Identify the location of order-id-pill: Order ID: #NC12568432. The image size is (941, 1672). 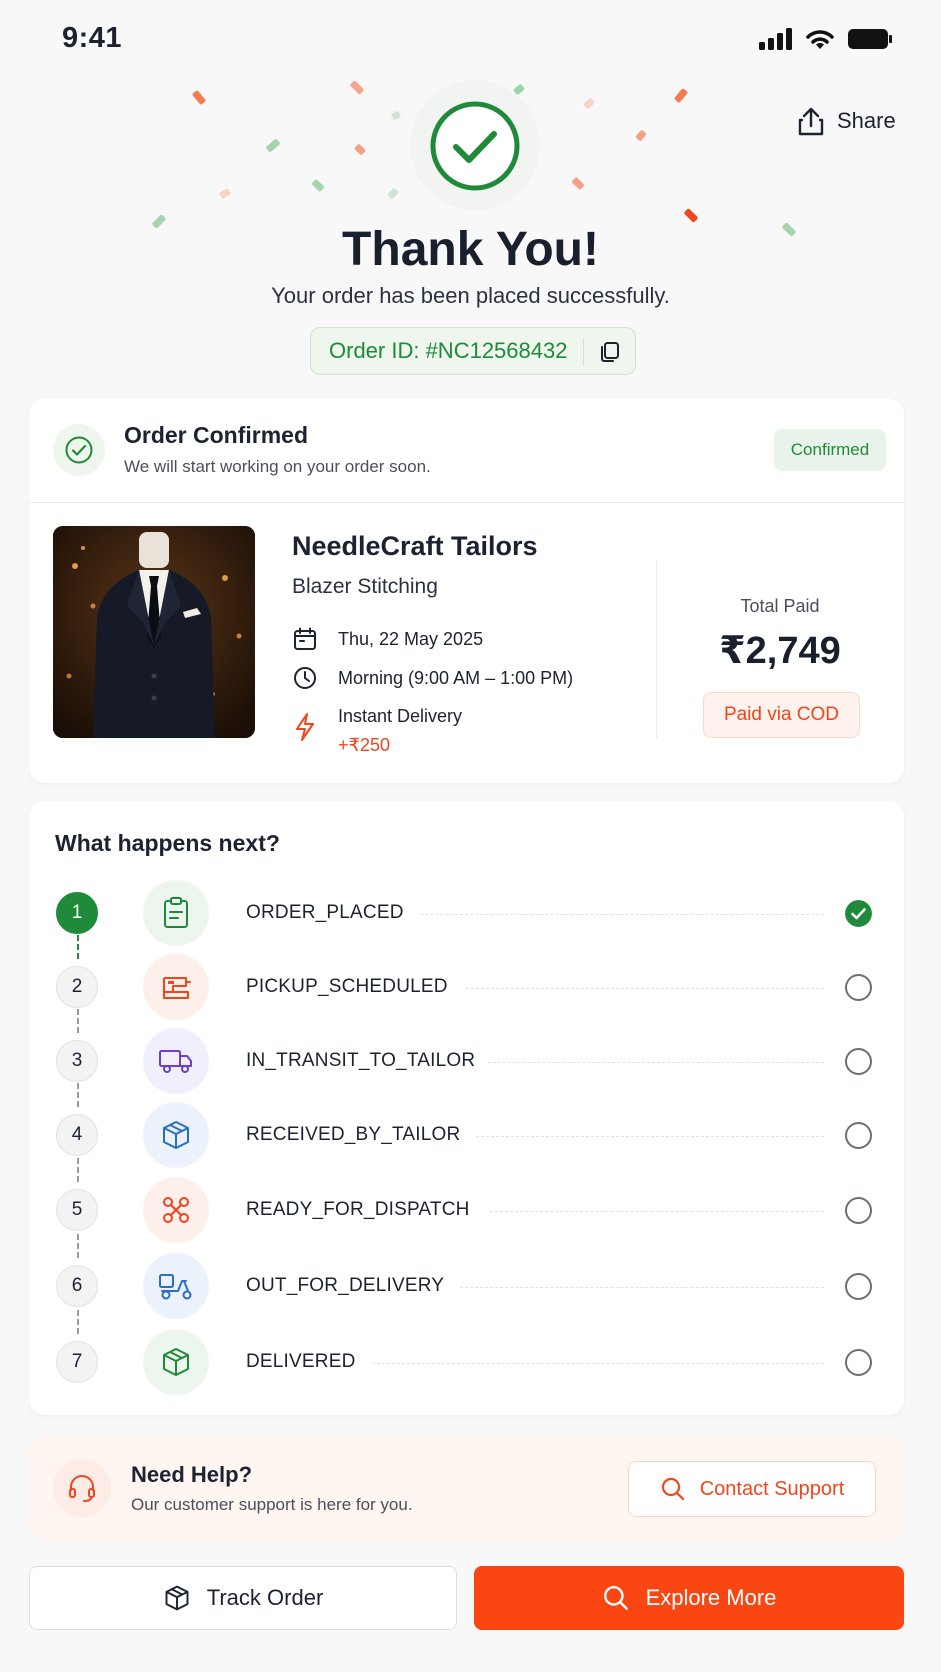
(473, 351).